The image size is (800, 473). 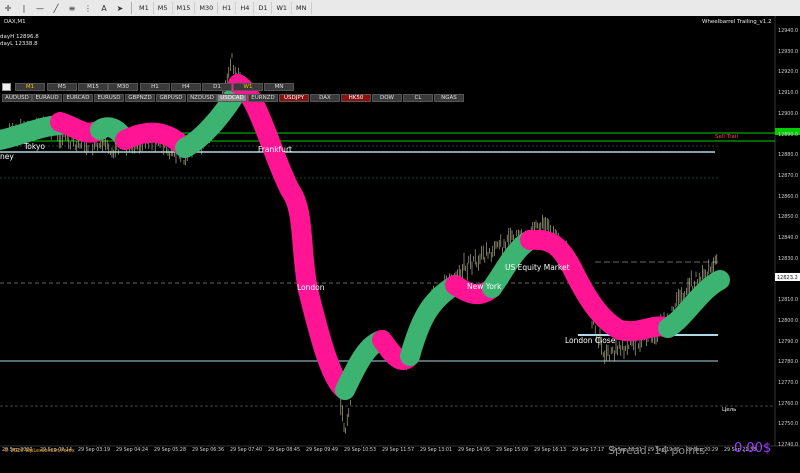 I want to click on session-sydney-label: ney, so click(x=7, y=156).